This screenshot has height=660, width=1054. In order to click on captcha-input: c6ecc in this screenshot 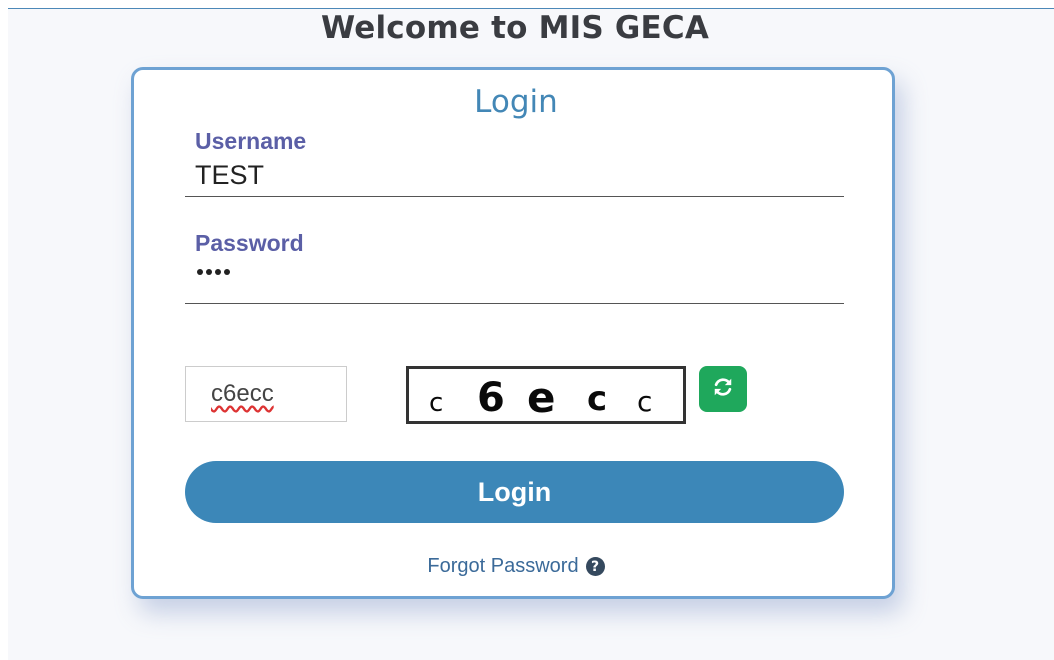, I will do `click(266, 394)`.